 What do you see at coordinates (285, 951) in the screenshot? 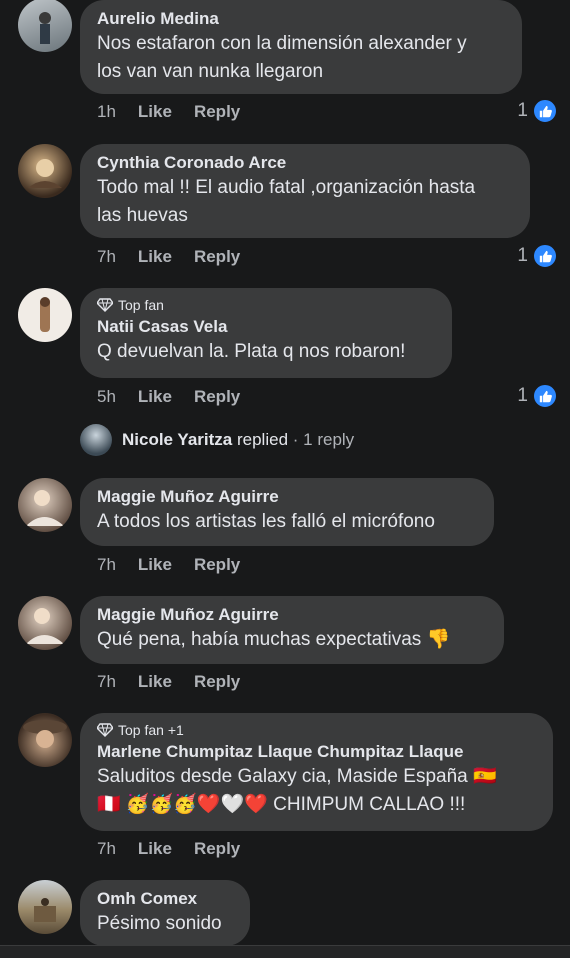
I see `comment-composer-bar` at bounding box center [285, 951].